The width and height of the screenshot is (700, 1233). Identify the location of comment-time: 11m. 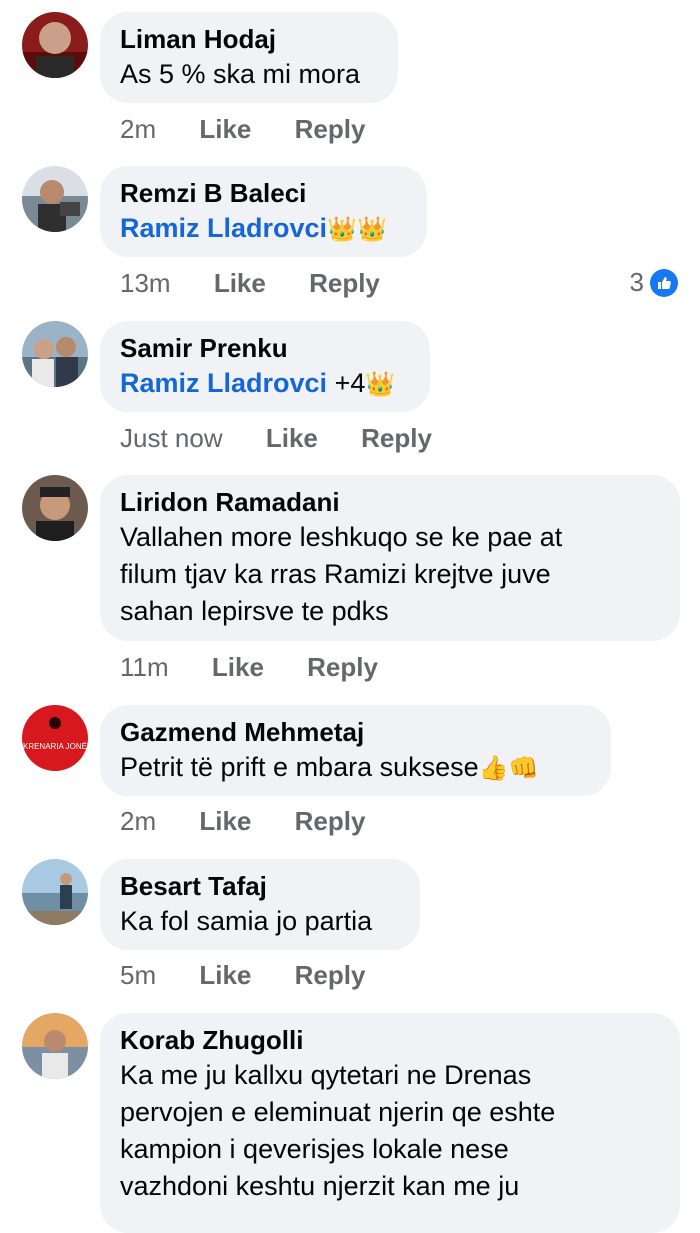
(144, 667).